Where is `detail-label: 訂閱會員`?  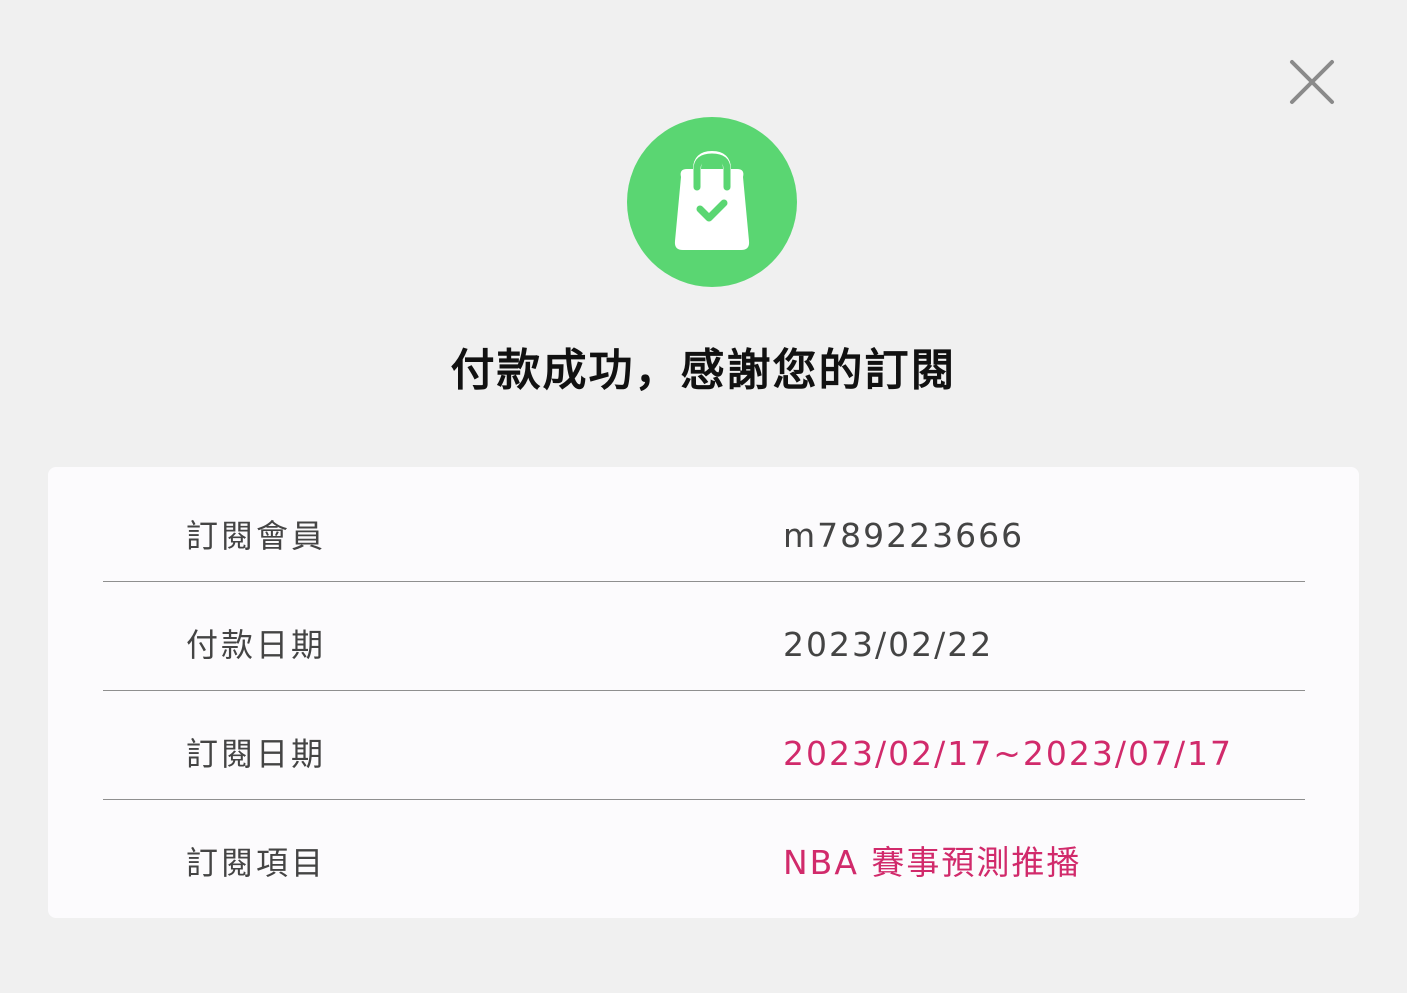
detail-label: 訂閱會員 is located at coordinates (256, 536).